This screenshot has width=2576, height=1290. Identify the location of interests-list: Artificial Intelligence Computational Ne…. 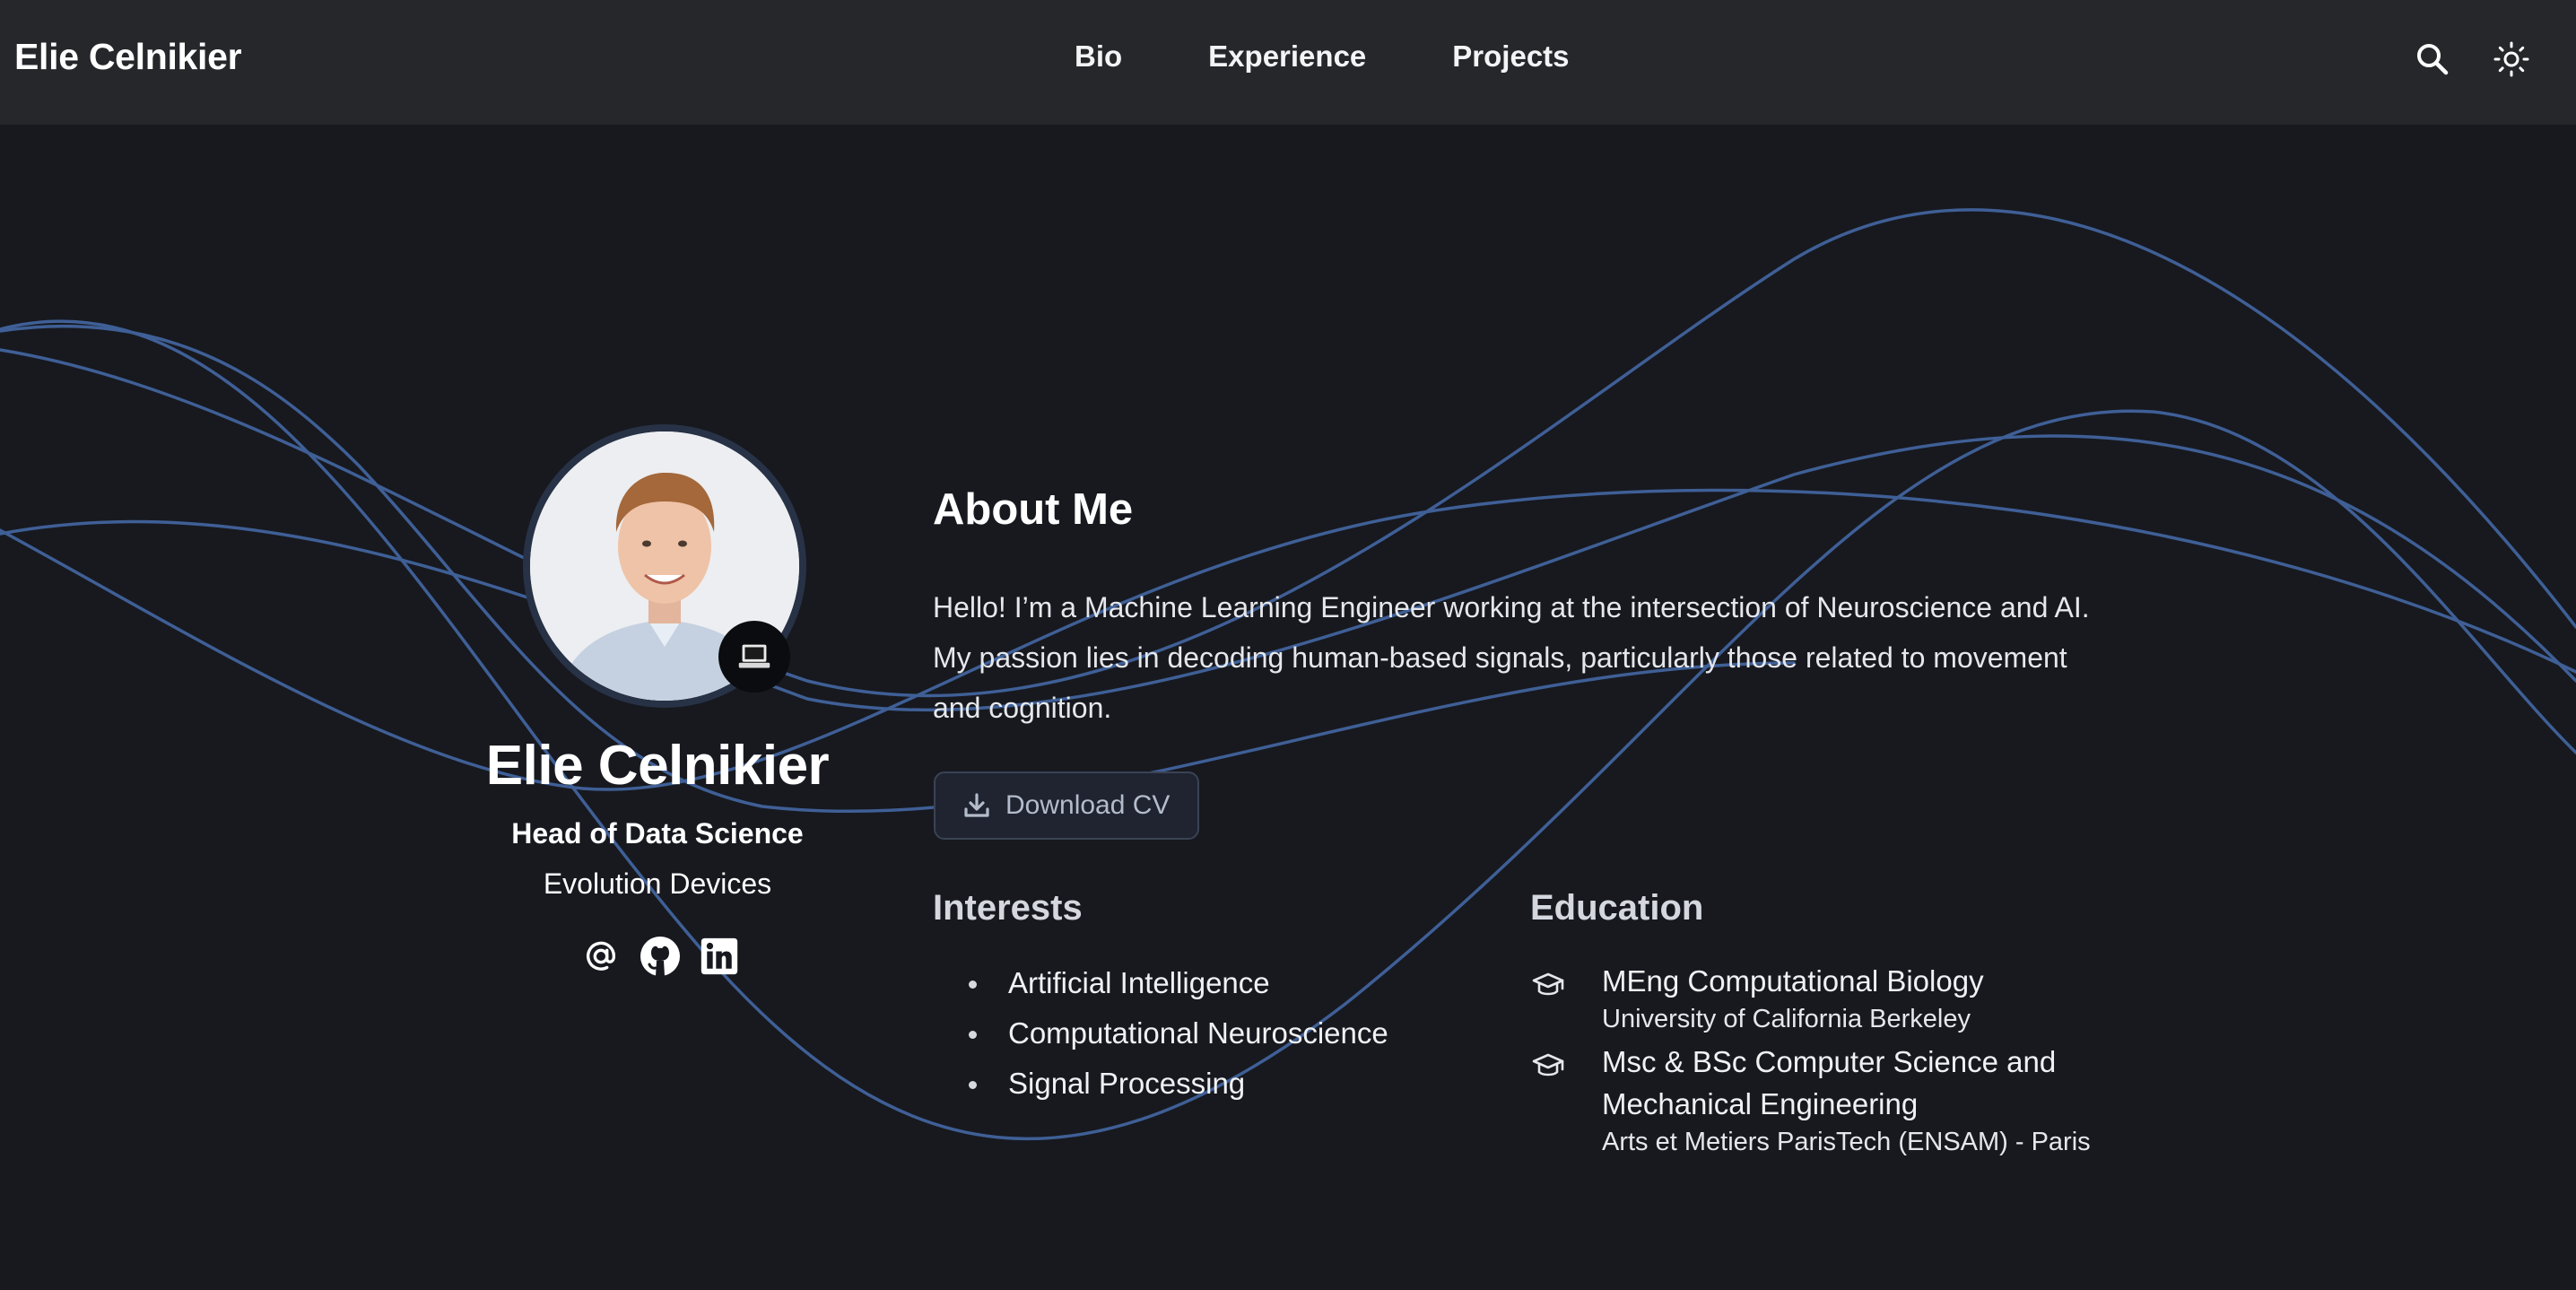
(1160, 1033).